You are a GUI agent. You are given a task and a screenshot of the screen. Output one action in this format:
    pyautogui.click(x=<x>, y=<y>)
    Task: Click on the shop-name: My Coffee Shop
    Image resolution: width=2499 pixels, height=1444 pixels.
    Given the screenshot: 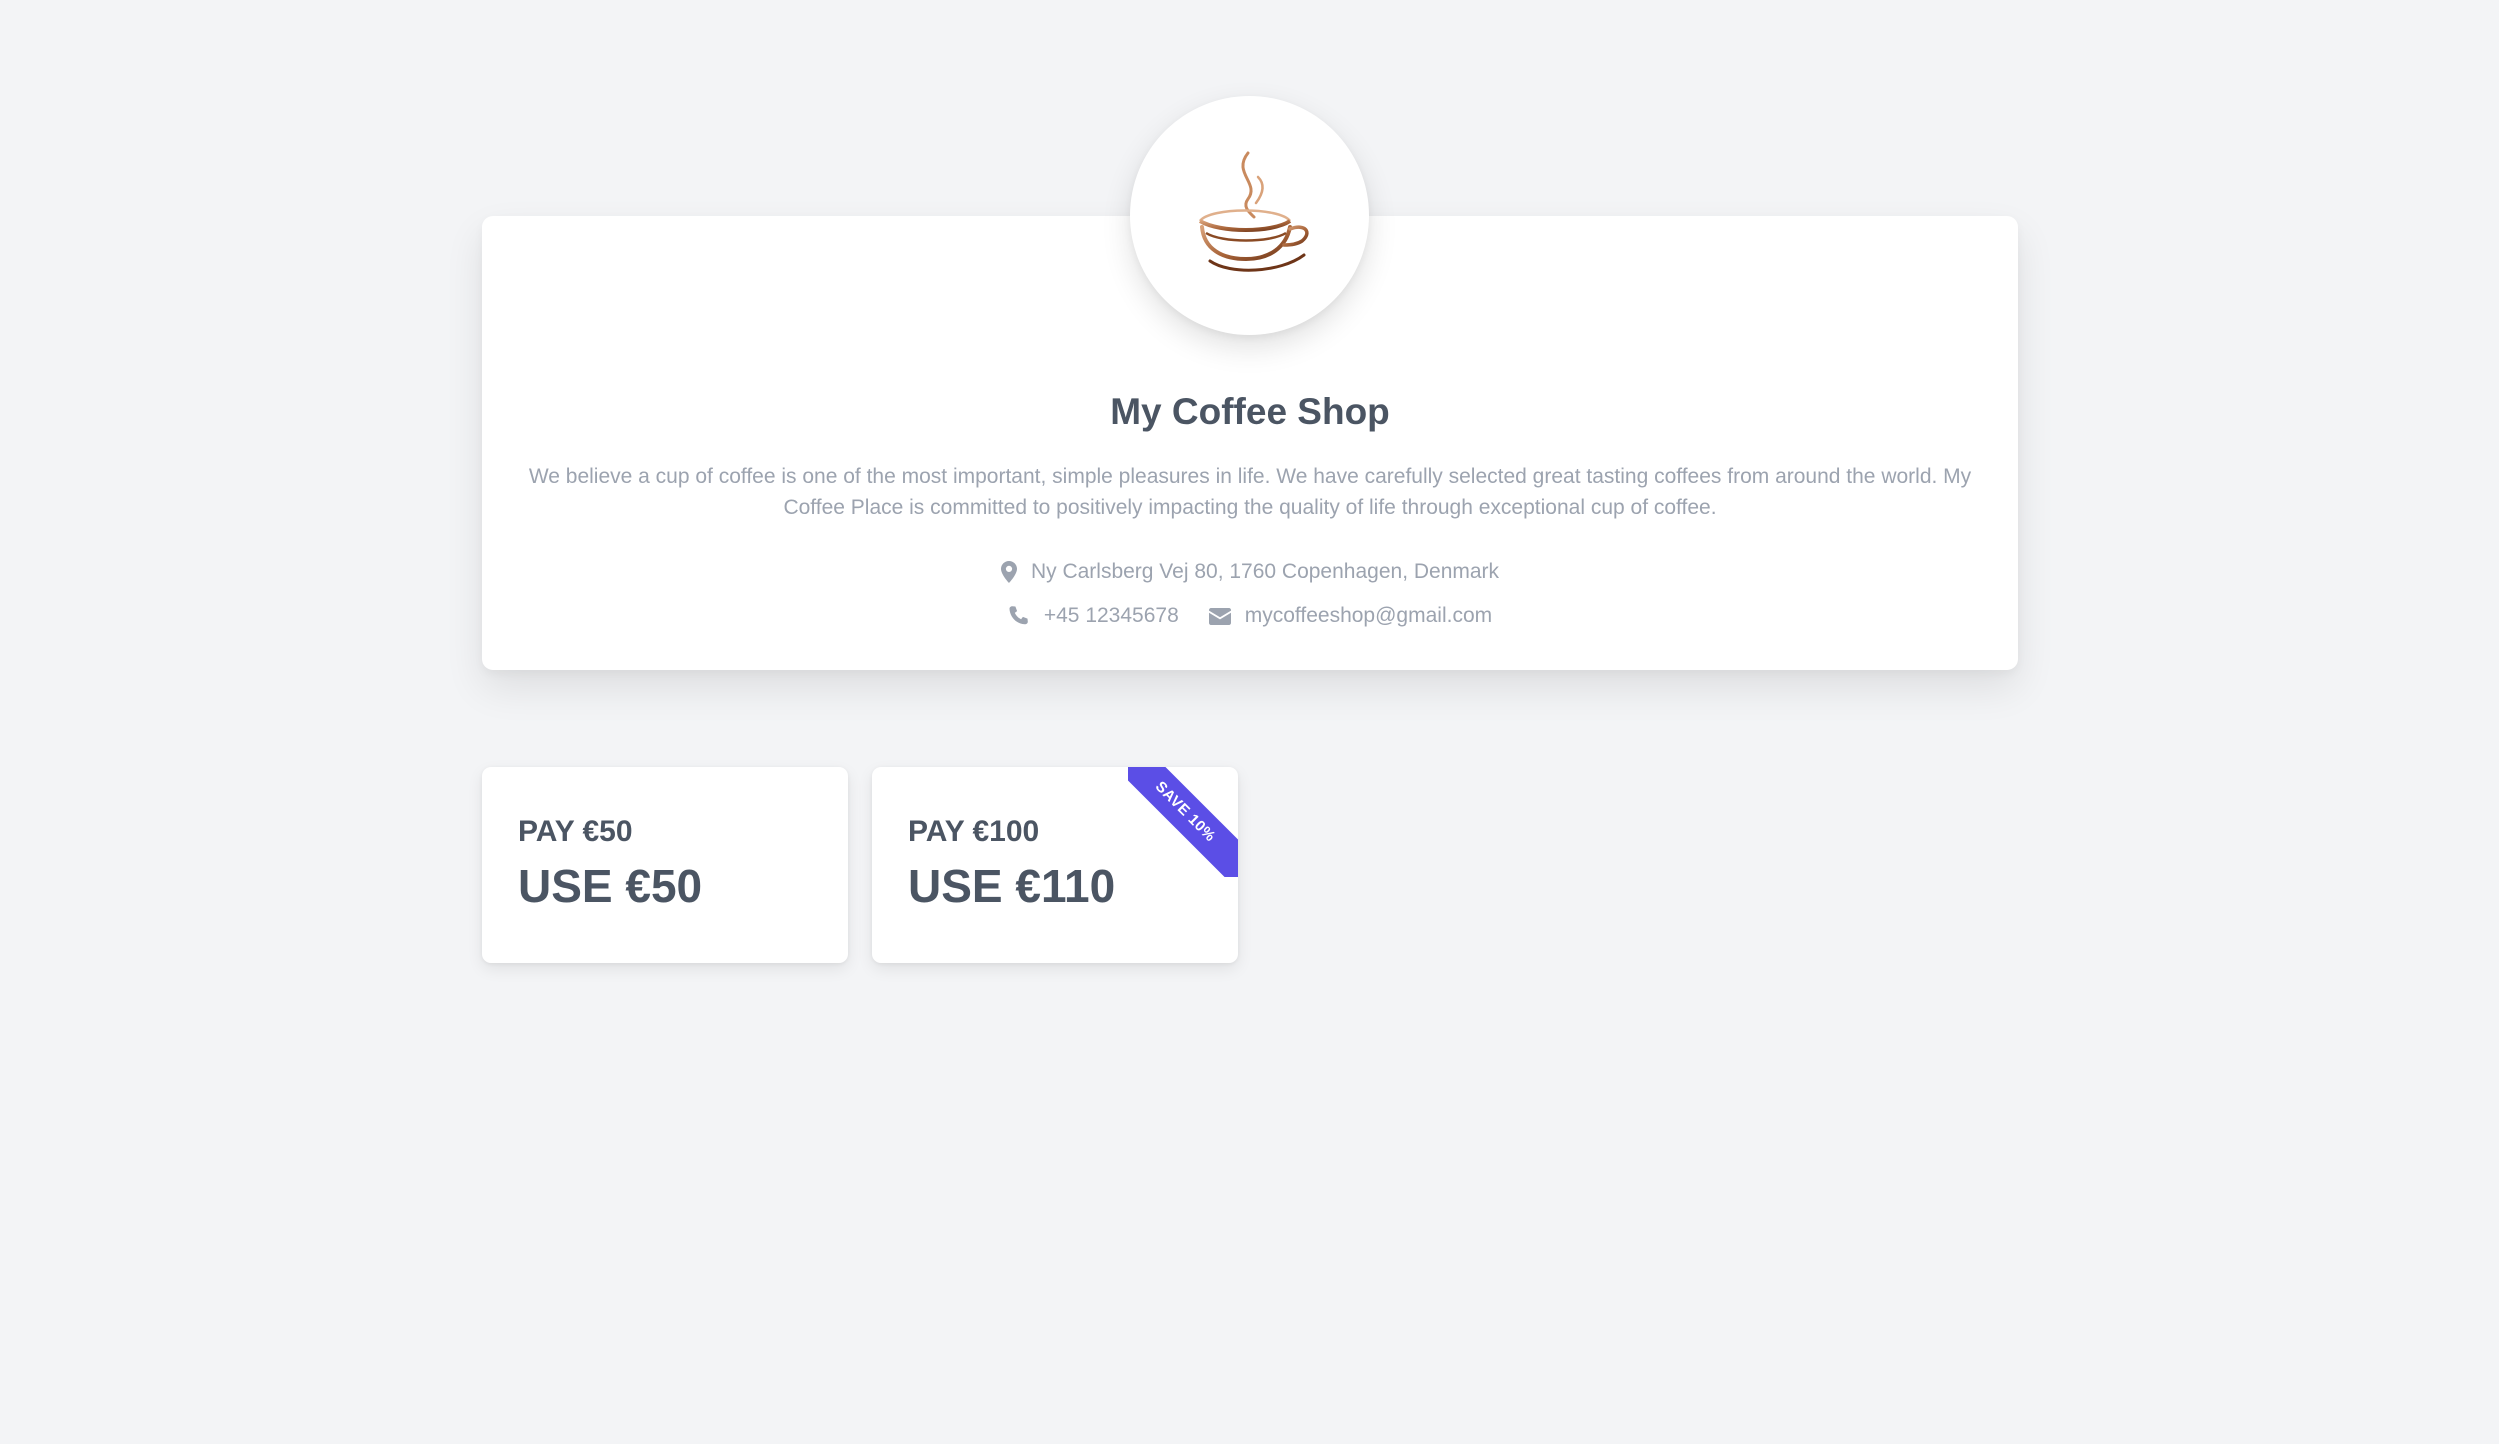 What is the action you would take?
    pyautogui.click(x=1250, y=411)
    